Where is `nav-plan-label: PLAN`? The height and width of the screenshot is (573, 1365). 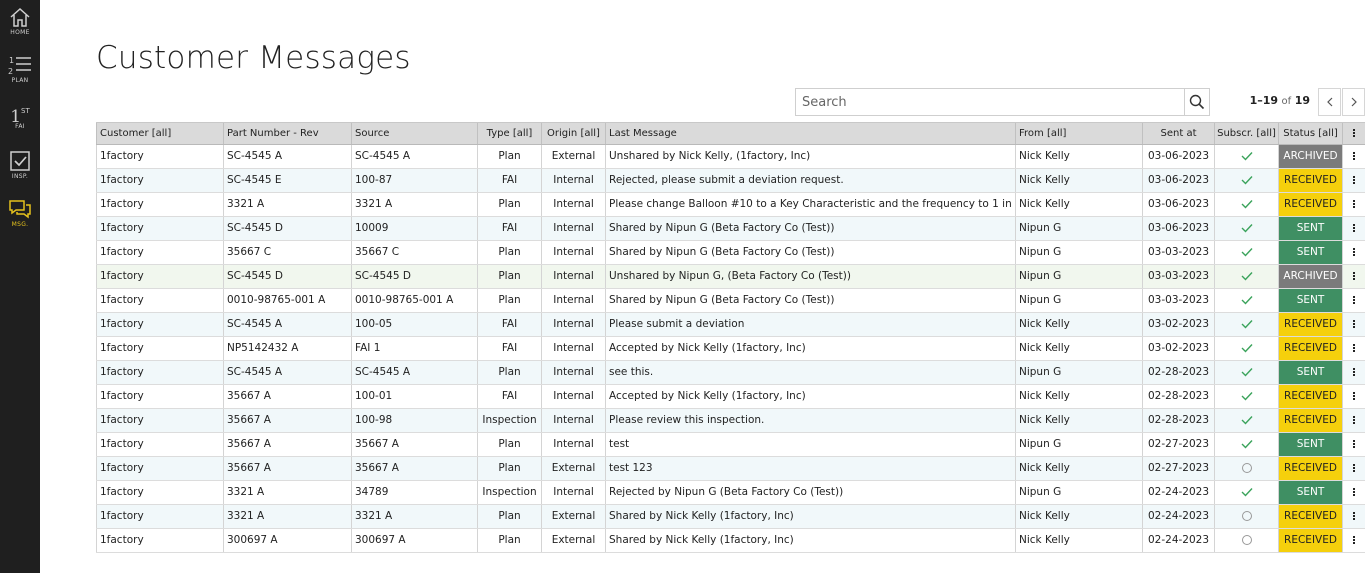 nav-plan-label: PLAN is located at coordinates (20, 80).